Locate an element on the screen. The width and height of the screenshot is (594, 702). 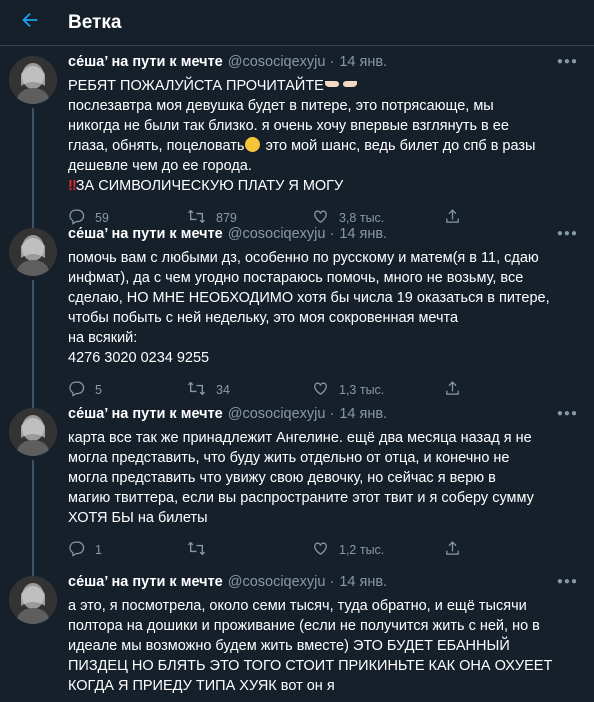
like-count: 1,2 тыс. is located at coordinates (362, 550).